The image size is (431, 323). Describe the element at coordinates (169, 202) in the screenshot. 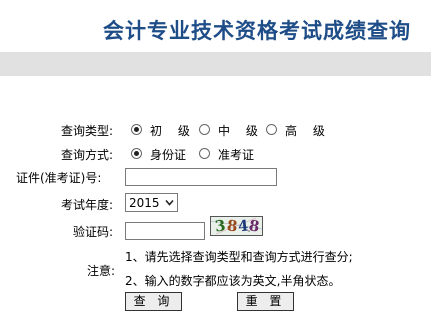

I see `chevron-down-icon` at that location.